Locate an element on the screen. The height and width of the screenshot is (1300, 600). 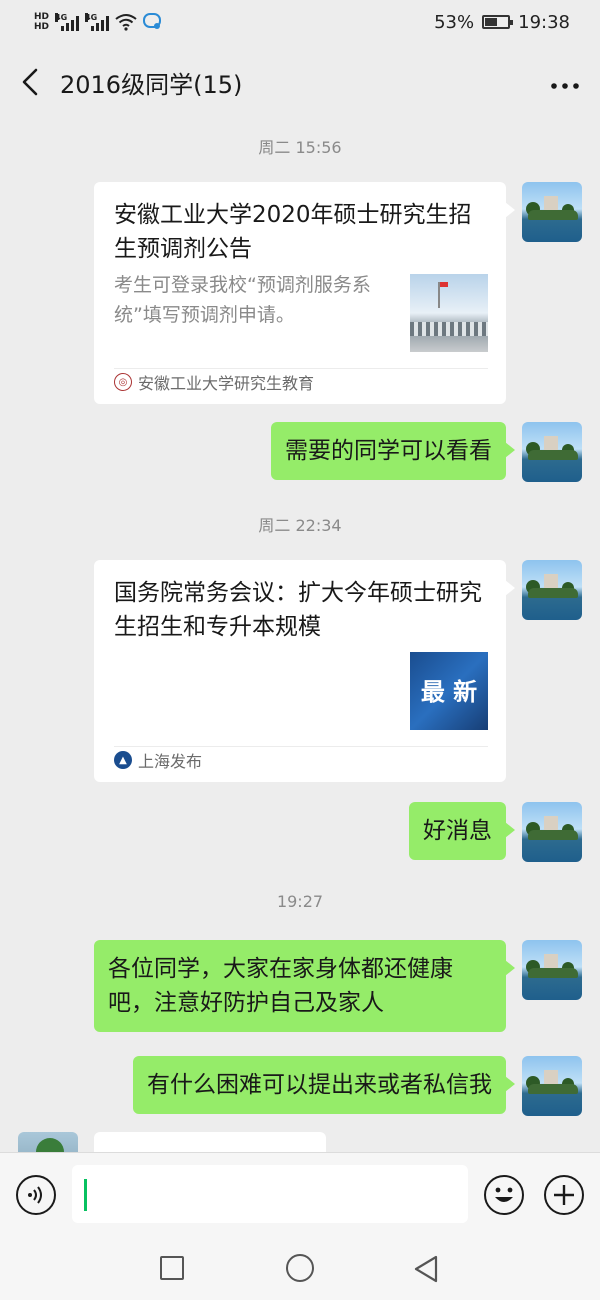
card-source: ◎ 安徽工业大学研究生教育 is located at coordinates (214, 382).